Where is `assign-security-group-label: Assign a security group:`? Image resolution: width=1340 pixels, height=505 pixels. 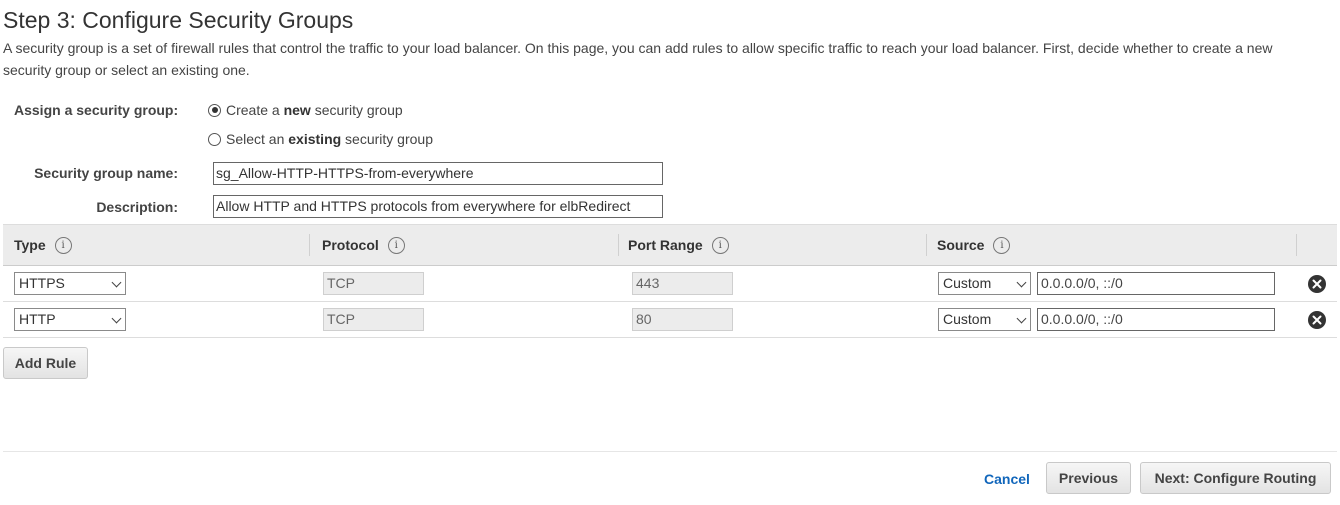
assign-security-group-label: Assign a security group: is located at coordinates (96, 110).